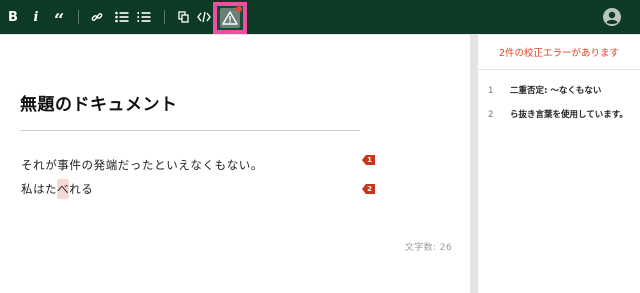 The image size is (640, 293). Describe the element at coordinates (39, 189) in the screenshot. I see `text-segment: 私はた` at that location.